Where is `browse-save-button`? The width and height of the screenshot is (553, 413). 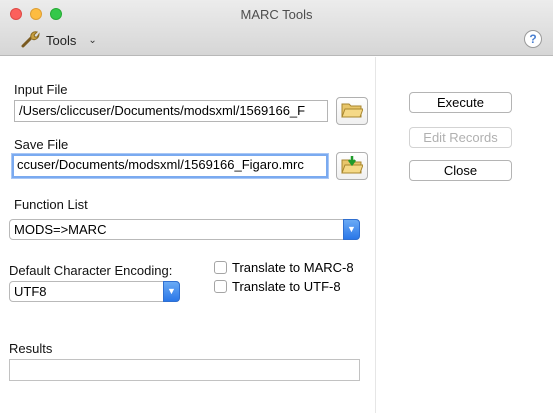 browse-save-button is located at coordinates (352, 166).